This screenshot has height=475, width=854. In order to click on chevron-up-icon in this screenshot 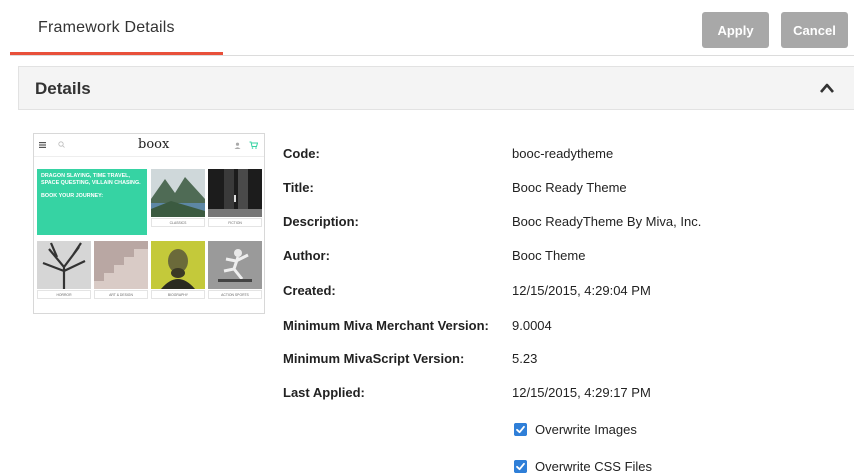, I will do `click(827, 88)`.